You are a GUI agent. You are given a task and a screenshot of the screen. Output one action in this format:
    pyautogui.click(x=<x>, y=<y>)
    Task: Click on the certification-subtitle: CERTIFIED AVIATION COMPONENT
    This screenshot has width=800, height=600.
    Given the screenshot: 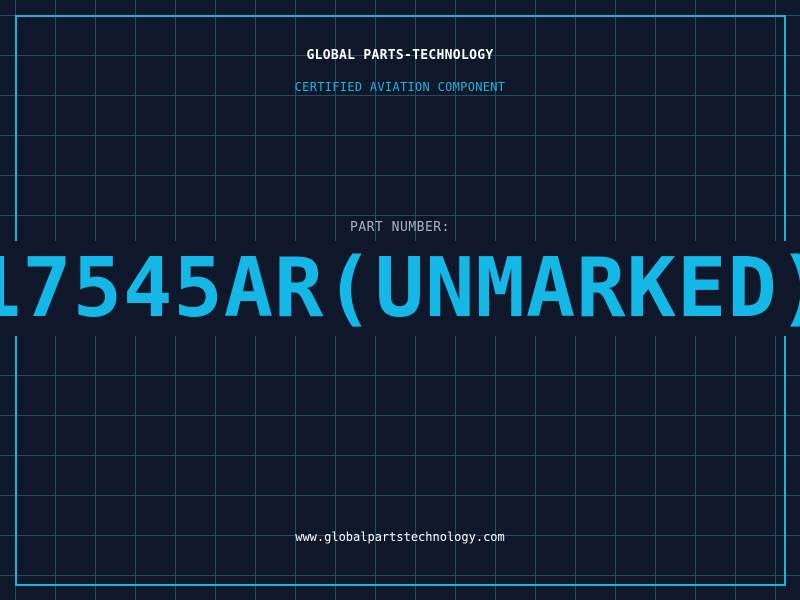 What is the action you would take?
    pyautogui.click(x=400, y=87)
    